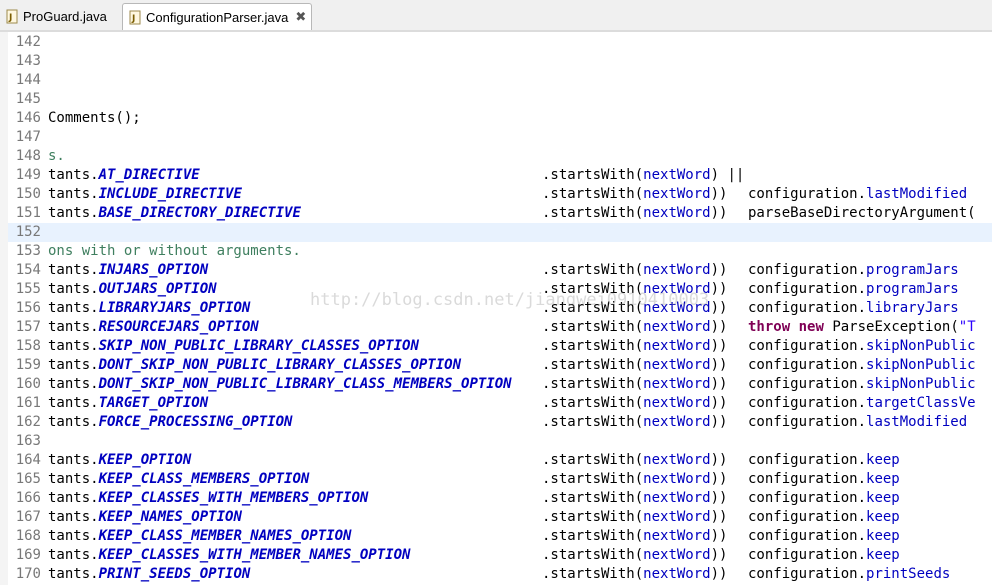  Describe the element at coordinates (28, 175) in the screenshot. I see `line-number: 149` at that location.